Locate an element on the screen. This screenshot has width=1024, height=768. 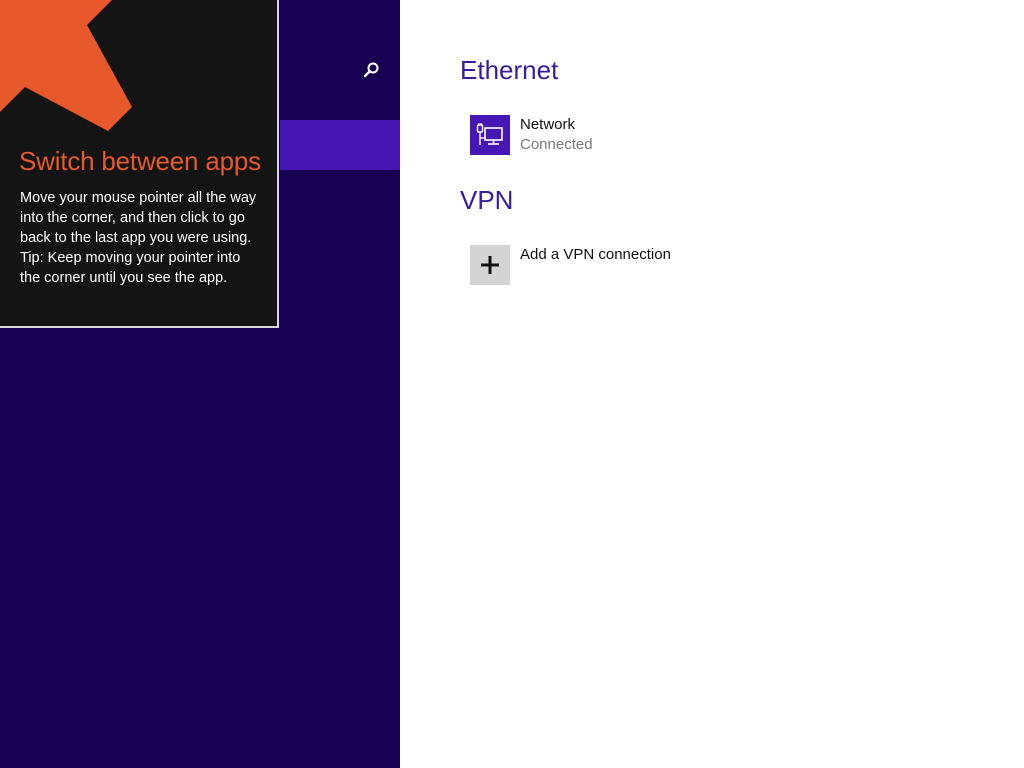
search-button is located at coordinates (371, 71).